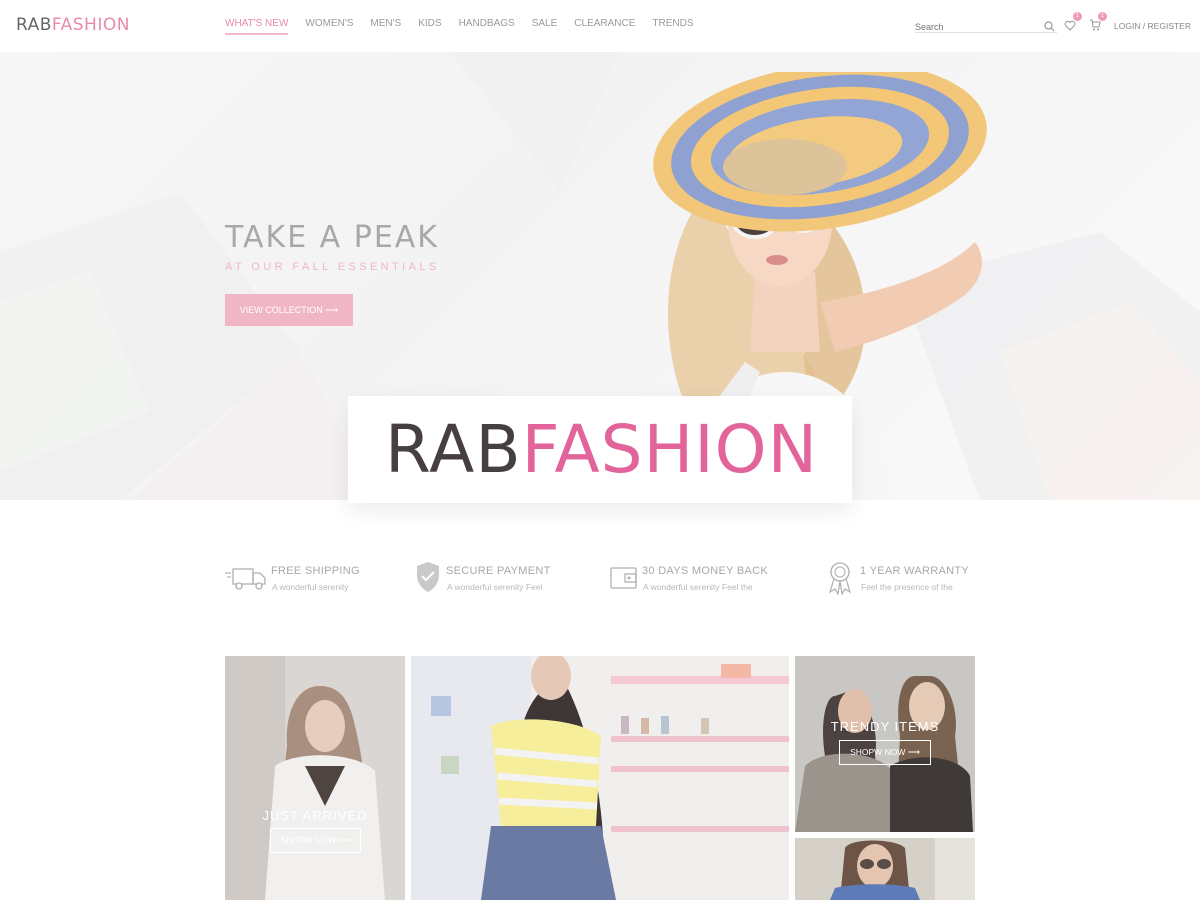 This screenshot has height=900, width=1200. I want to click on feature-title: 30 DAYS MONEY BACK, so click(705, 571).